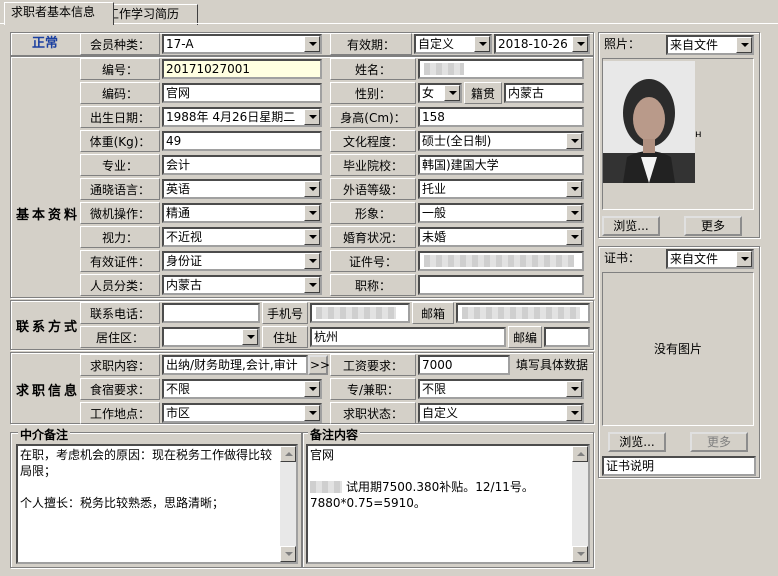 This screenshot has height=576, width=778. I want to click on lang-level-select: 托业, so click(501, 189).